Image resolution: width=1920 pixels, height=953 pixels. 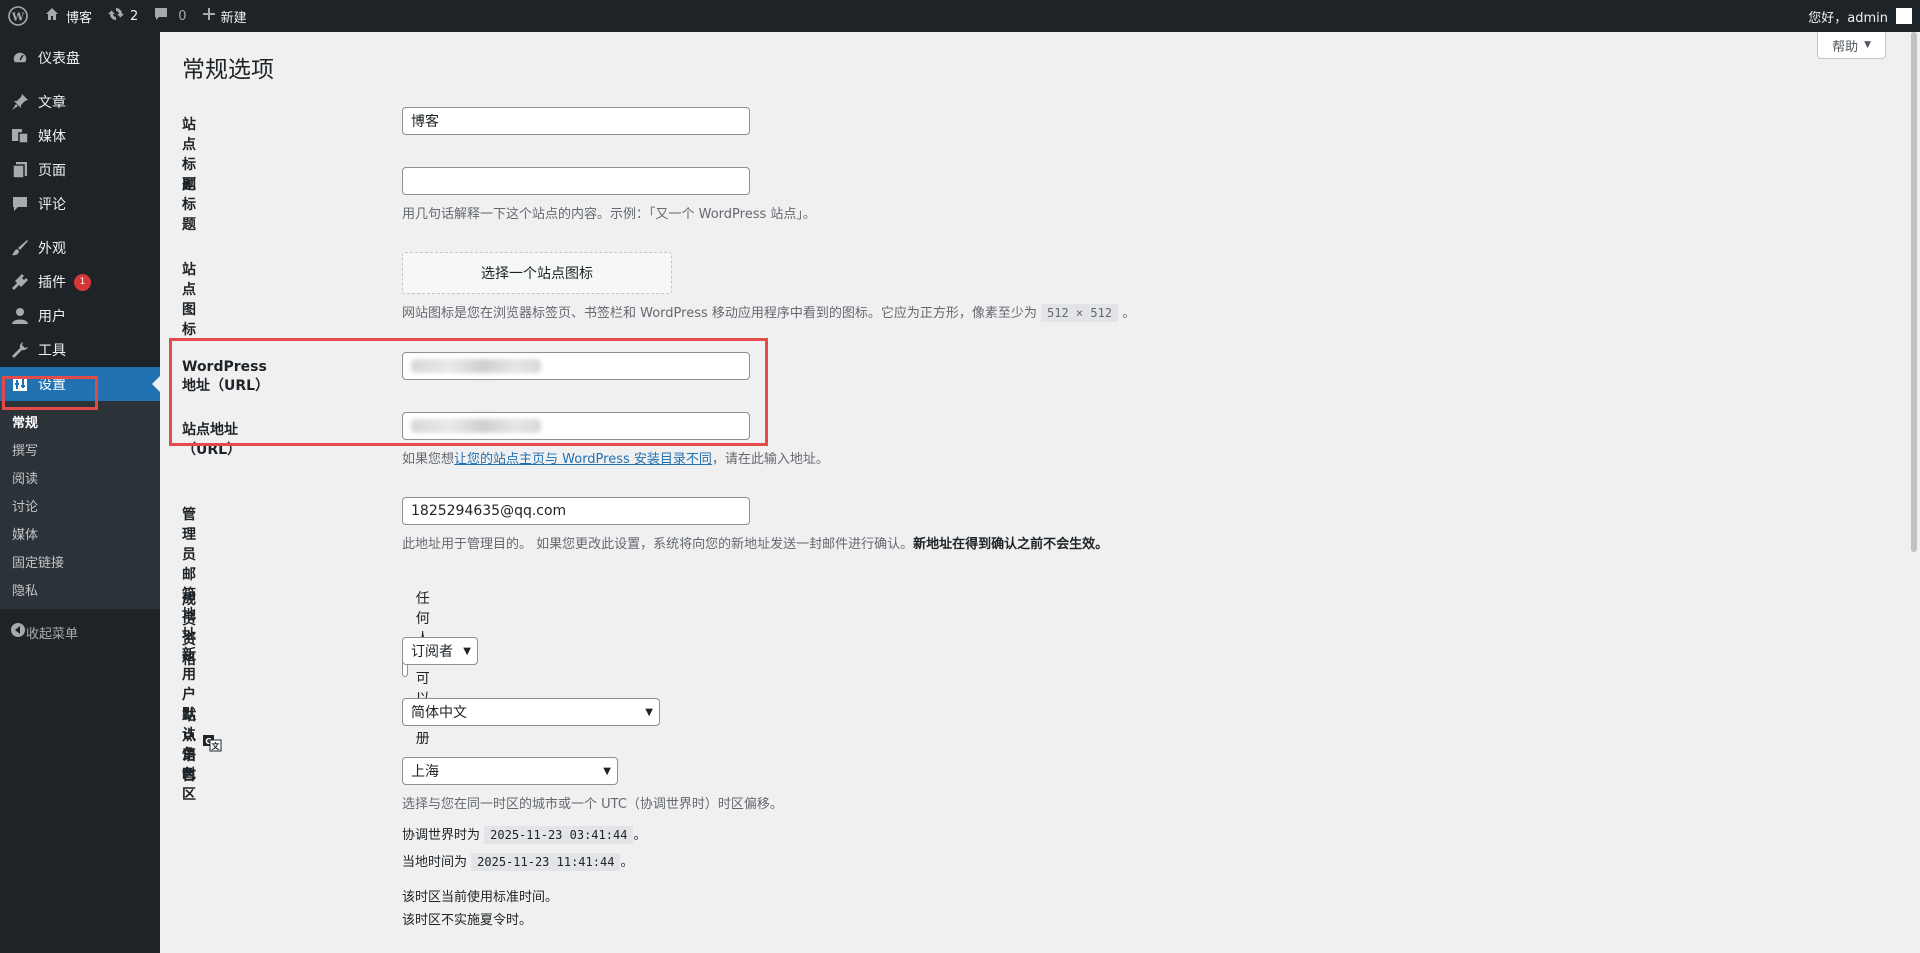 What do you see at coordinates (20, 248) in the screenshot?
I see `brush-icon` at bounding box center [20, 248].